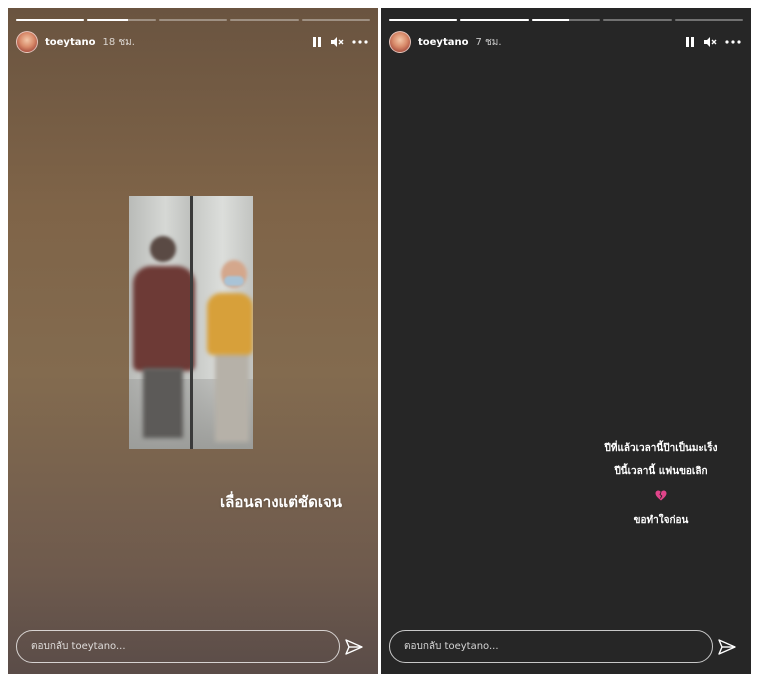 The height and width of the screenshot is (682, 759). I want to click on story-header: toeytano 18 ชม., so click(192, 42).